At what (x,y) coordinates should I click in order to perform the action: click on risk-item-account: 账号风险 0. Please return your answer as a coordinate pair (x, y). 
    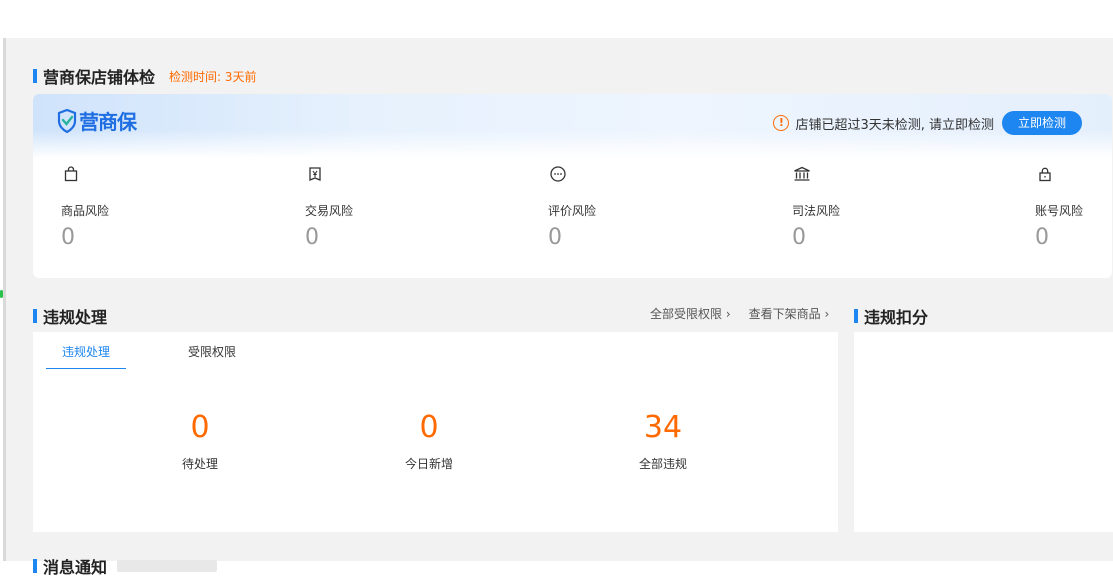
    Looking at the image, I should click on (1070, 207).